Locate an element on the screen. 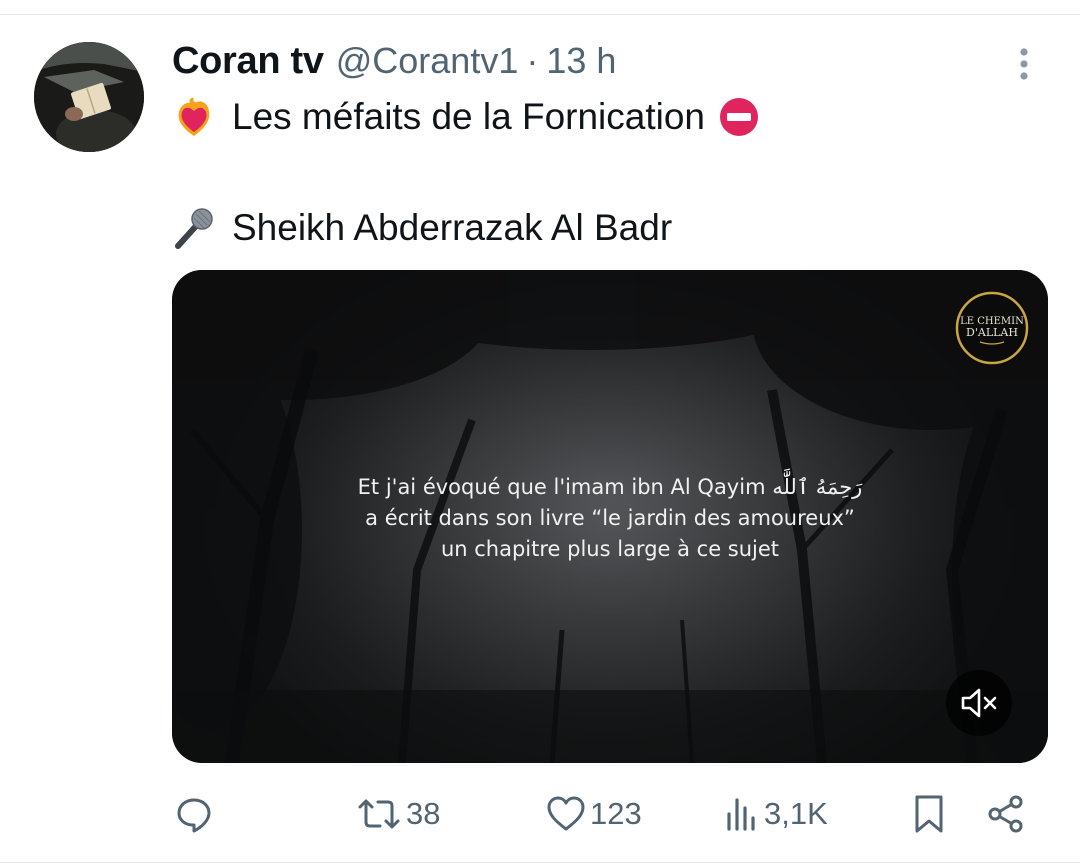  retweet-count: 38 is located at coordinates (423, 813).